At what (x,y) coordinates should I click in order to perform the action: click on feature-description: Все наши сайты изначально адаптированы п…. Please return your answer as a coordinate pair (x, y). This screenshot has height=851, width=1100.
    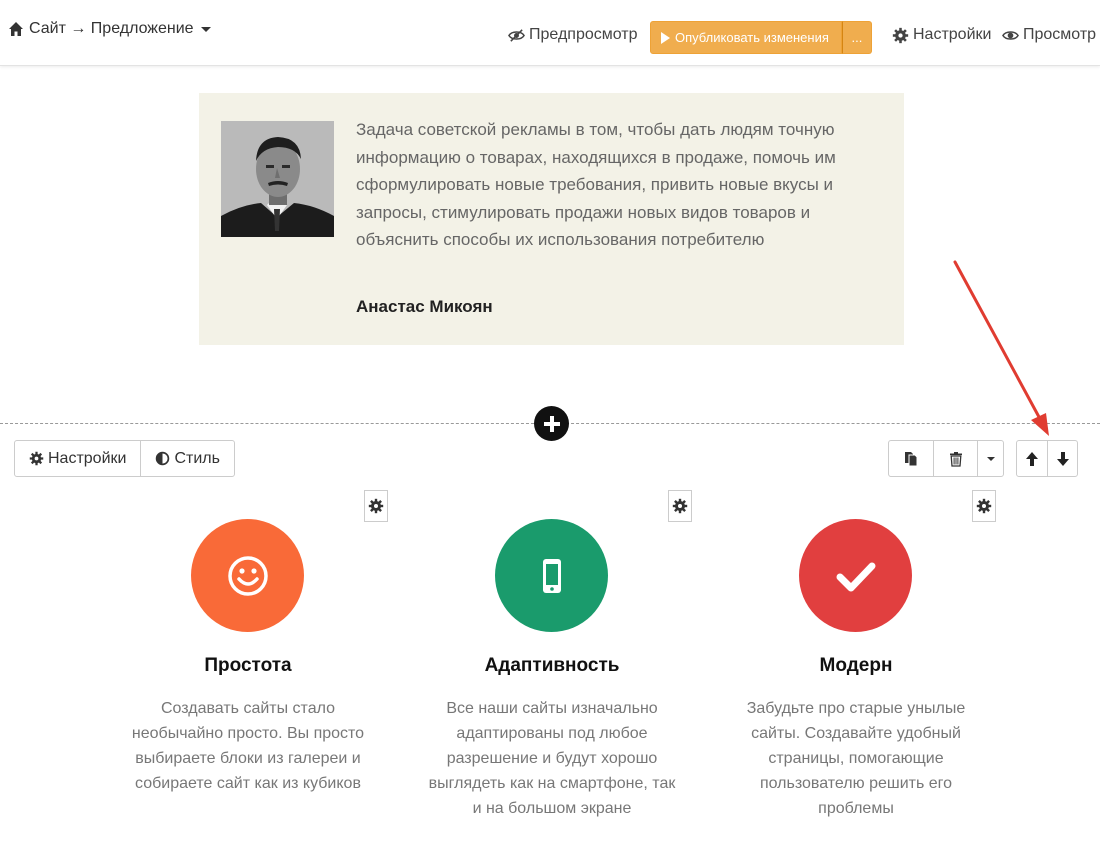
    Looking at the image, I should click on (552, 758).